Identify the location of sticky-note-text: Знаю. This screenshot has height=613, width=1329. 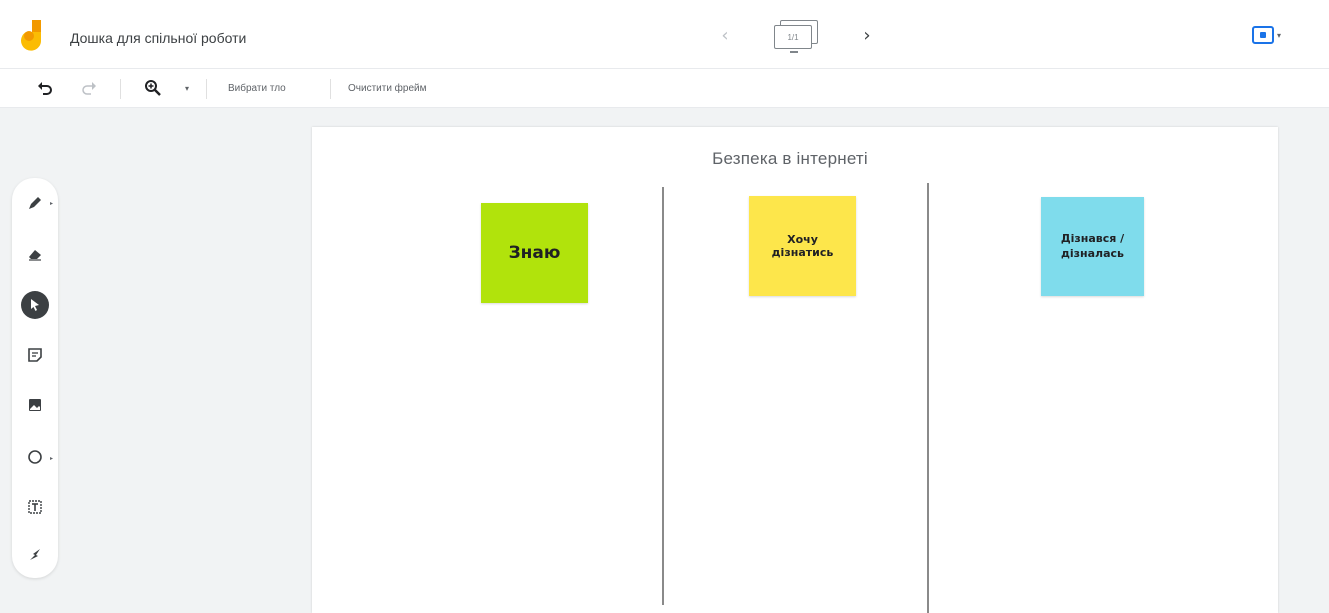
(534, 253).